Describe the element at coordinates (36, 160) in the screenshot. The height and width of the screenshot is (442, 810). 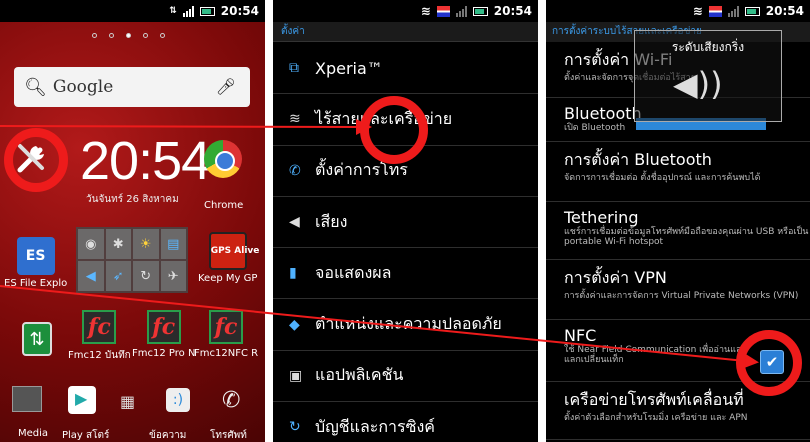
I see `highlight-circle-settings` at that location.